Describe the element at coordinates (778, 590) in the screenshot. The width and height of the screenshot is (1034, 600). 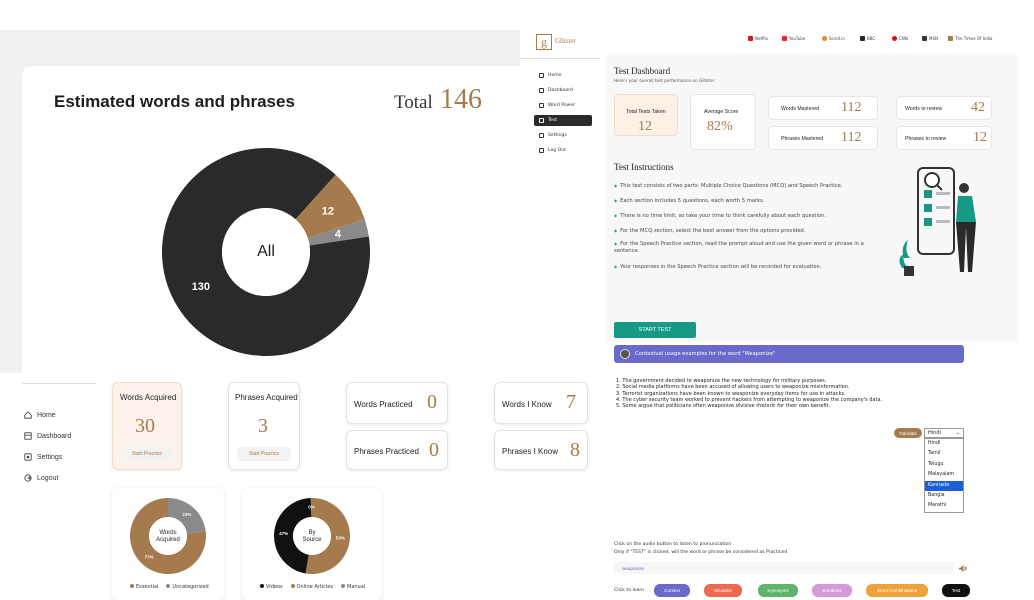
I see `learn-synonyms-button: Synonyms` at that location.